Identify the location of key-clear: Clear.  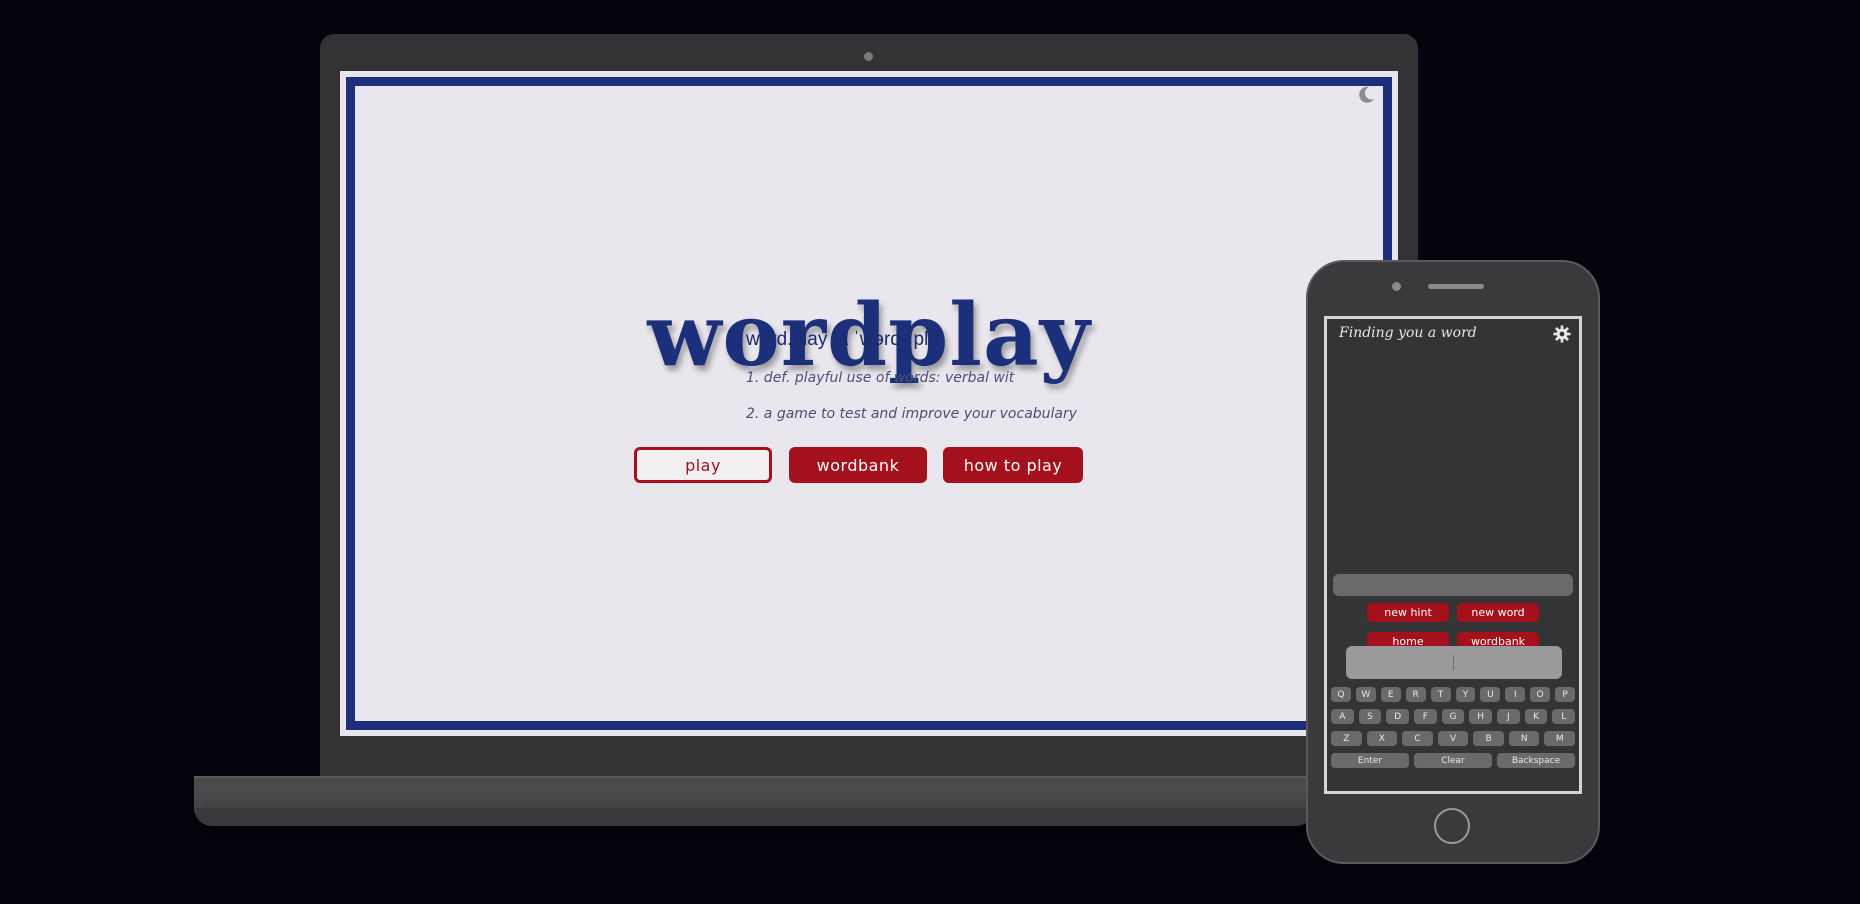
(1453, 760).